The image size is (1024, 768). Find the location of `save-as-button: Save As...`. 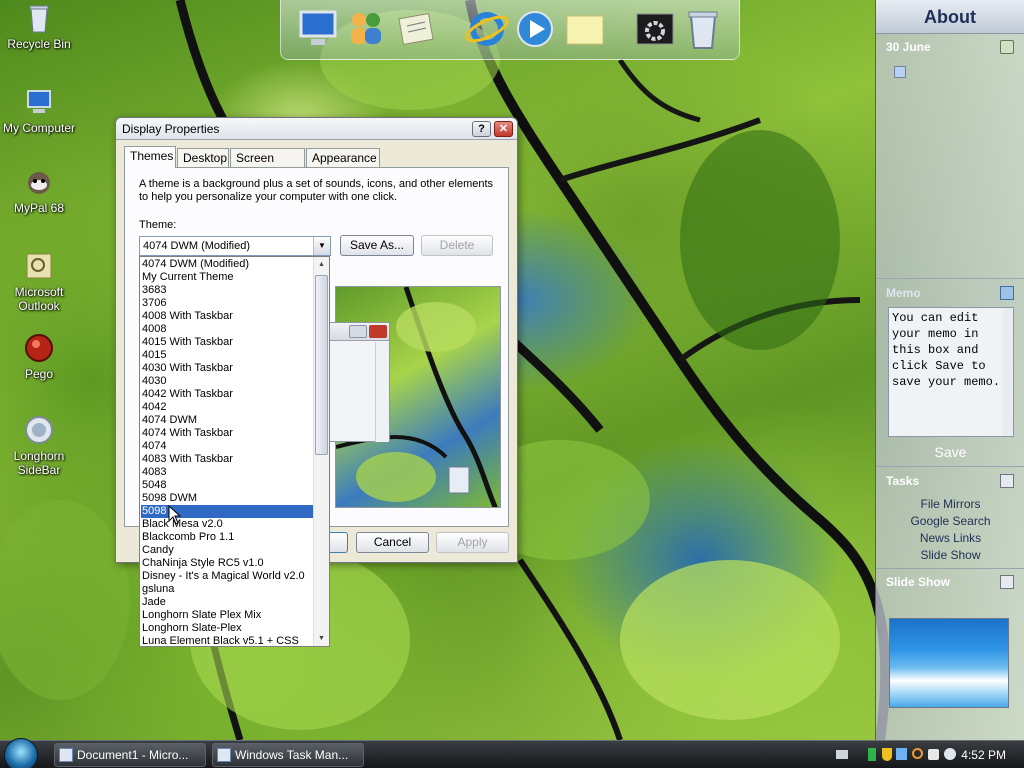

save-as-button: Save As... is located at coordinates (377, 245).